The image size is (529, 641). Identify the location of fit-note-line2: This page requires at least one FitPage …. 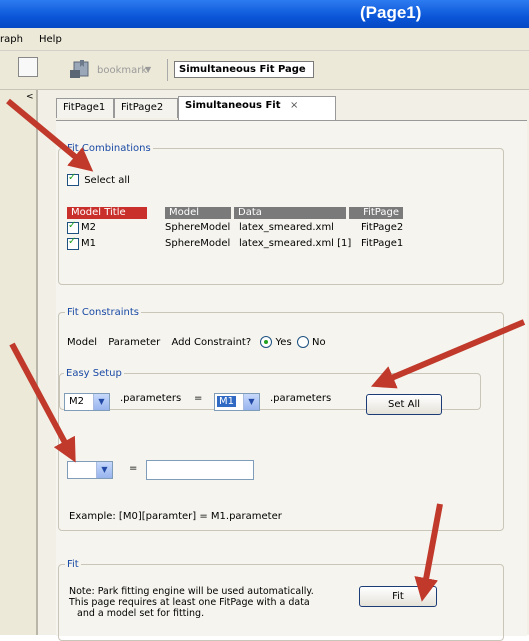
(189, 602).